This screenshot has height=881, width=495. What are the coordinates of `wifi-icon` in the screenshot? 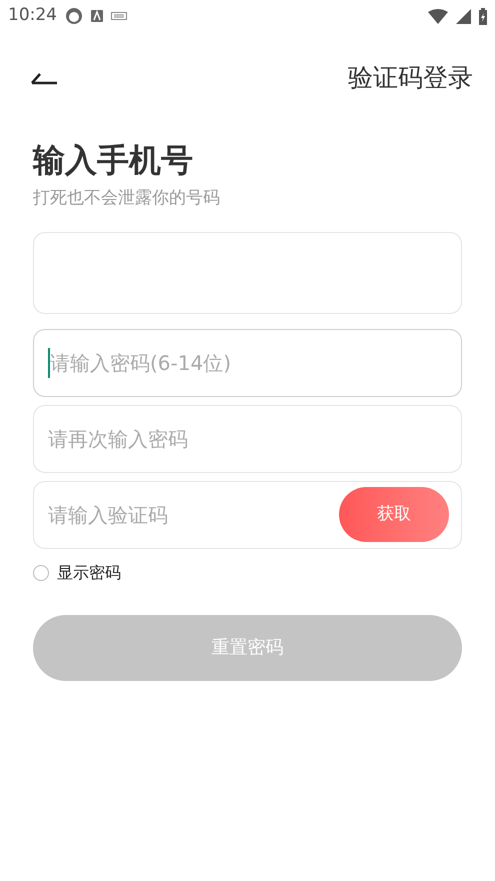 It's located at (438, 16).